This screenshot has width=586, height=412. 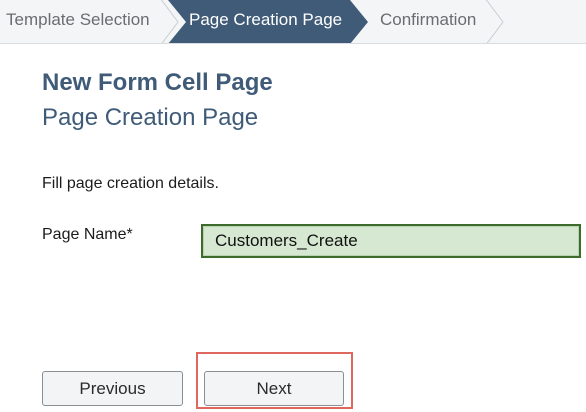 What do you see at coordinates (78, 21) in the screenshot?
I see `wizard-step-template-selection: Template Selection` at bounding box center [78, 21].